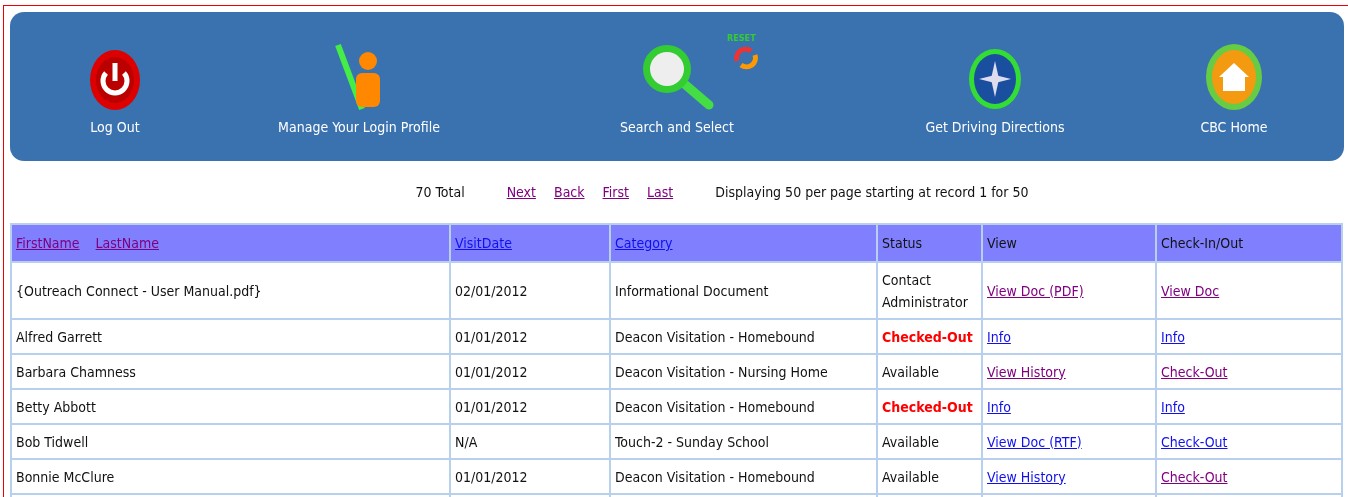 The image size is (1348, 497). Describe the element at coordinates (440, 192) in the screenshot. I see `total-count: 70 Total` at that location.